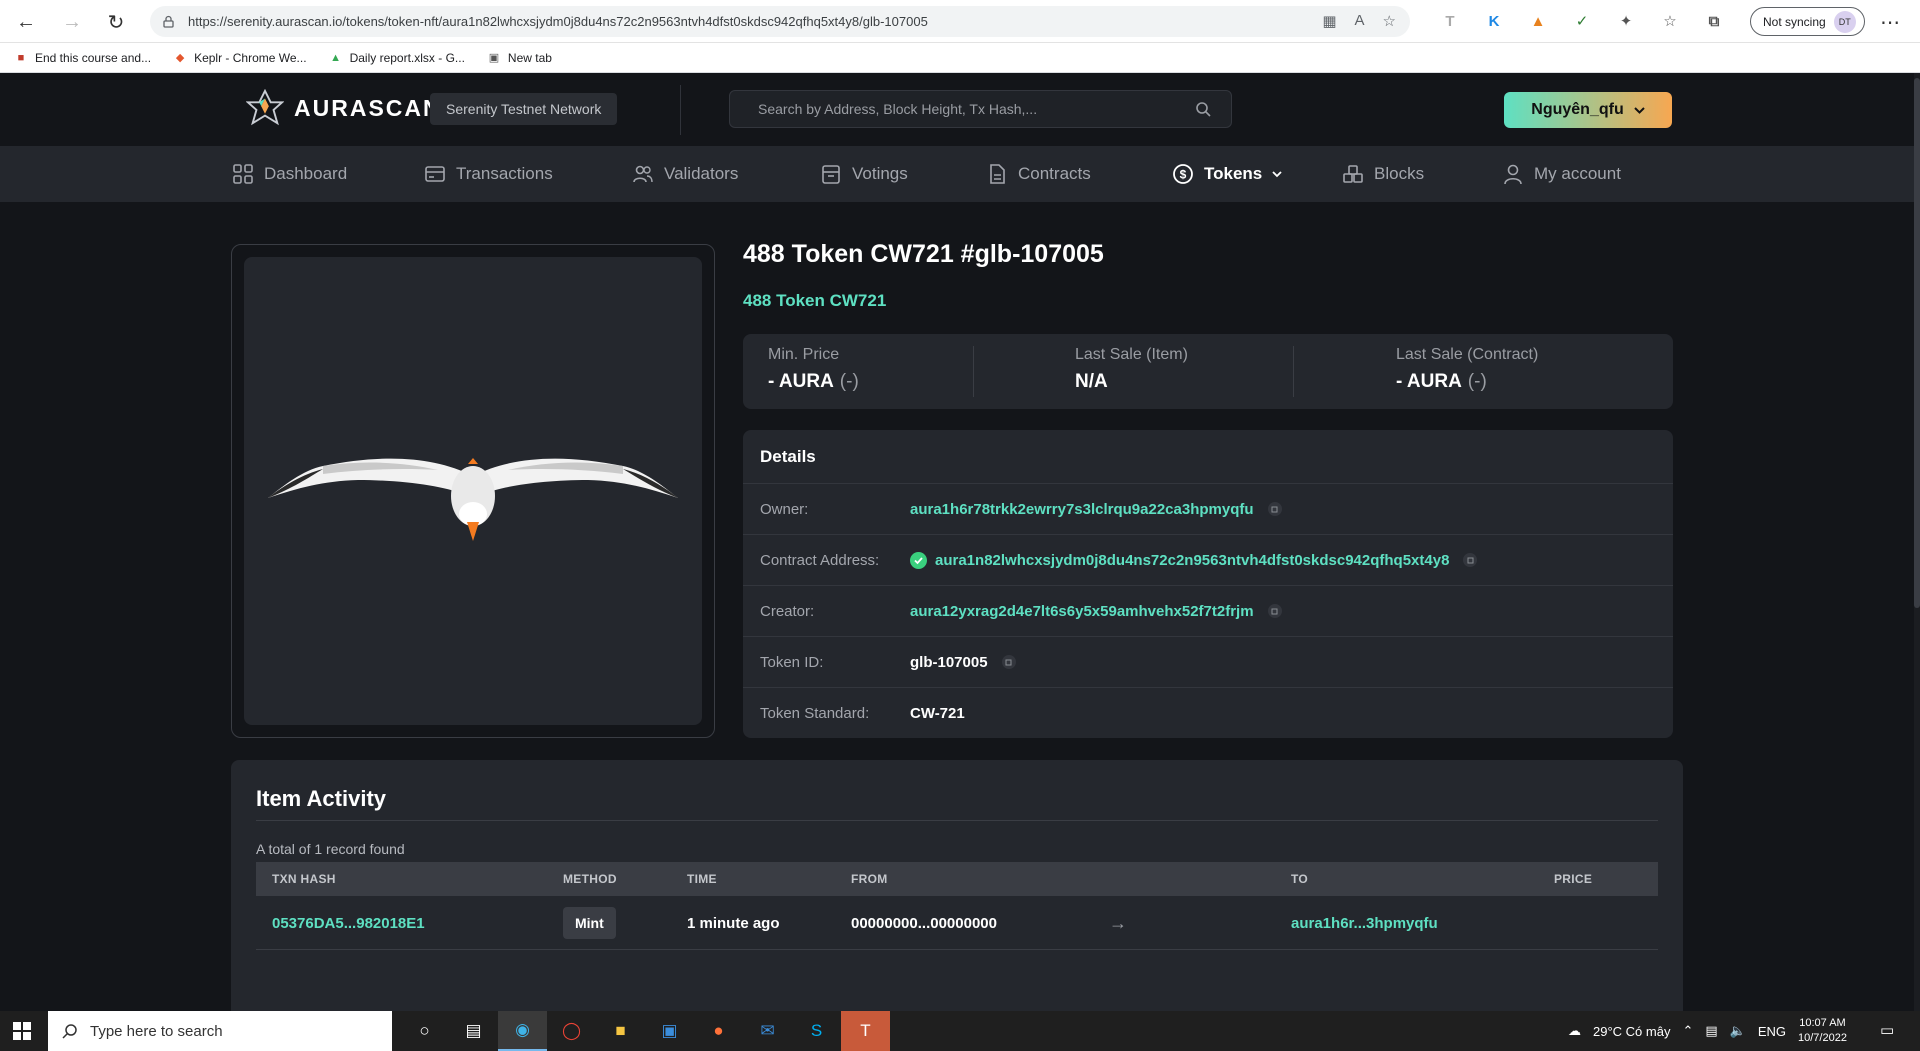  Describe the element at coordinates (1494, 21) in the screenshot. I see `keplr-extension-icon: K` at that location.